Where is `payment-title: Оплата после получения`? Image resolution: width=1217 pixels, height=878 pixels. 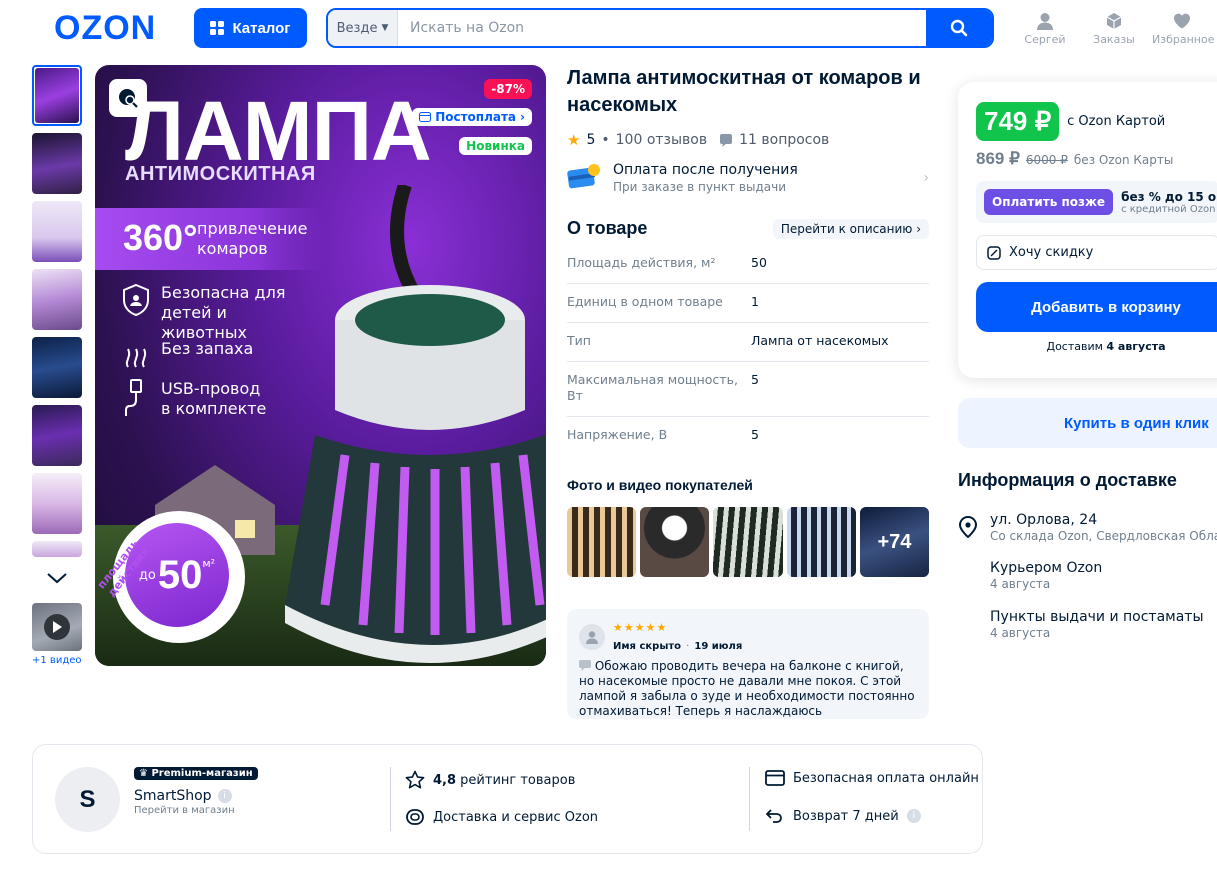 payment-title: Оплата после получения is located at coordinates (705, 170).